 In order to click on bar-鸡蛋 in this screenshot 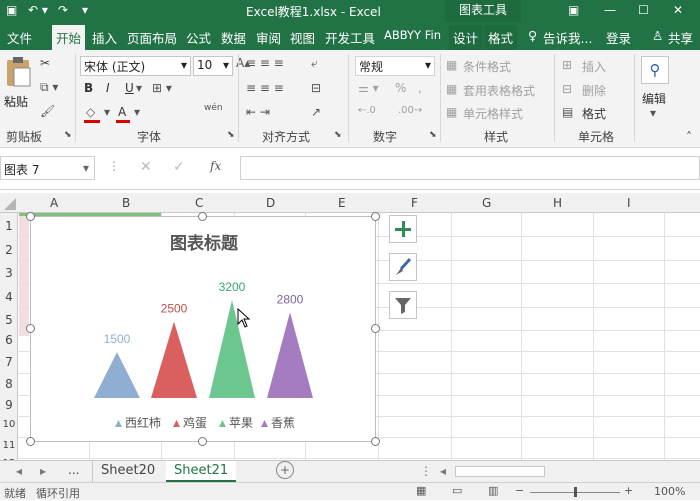, I will do `click(174, 359)`.